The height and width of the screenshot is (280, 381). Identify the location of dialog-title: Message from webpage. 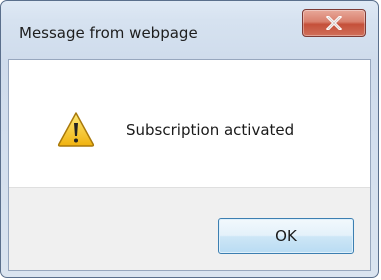
(108, 33).